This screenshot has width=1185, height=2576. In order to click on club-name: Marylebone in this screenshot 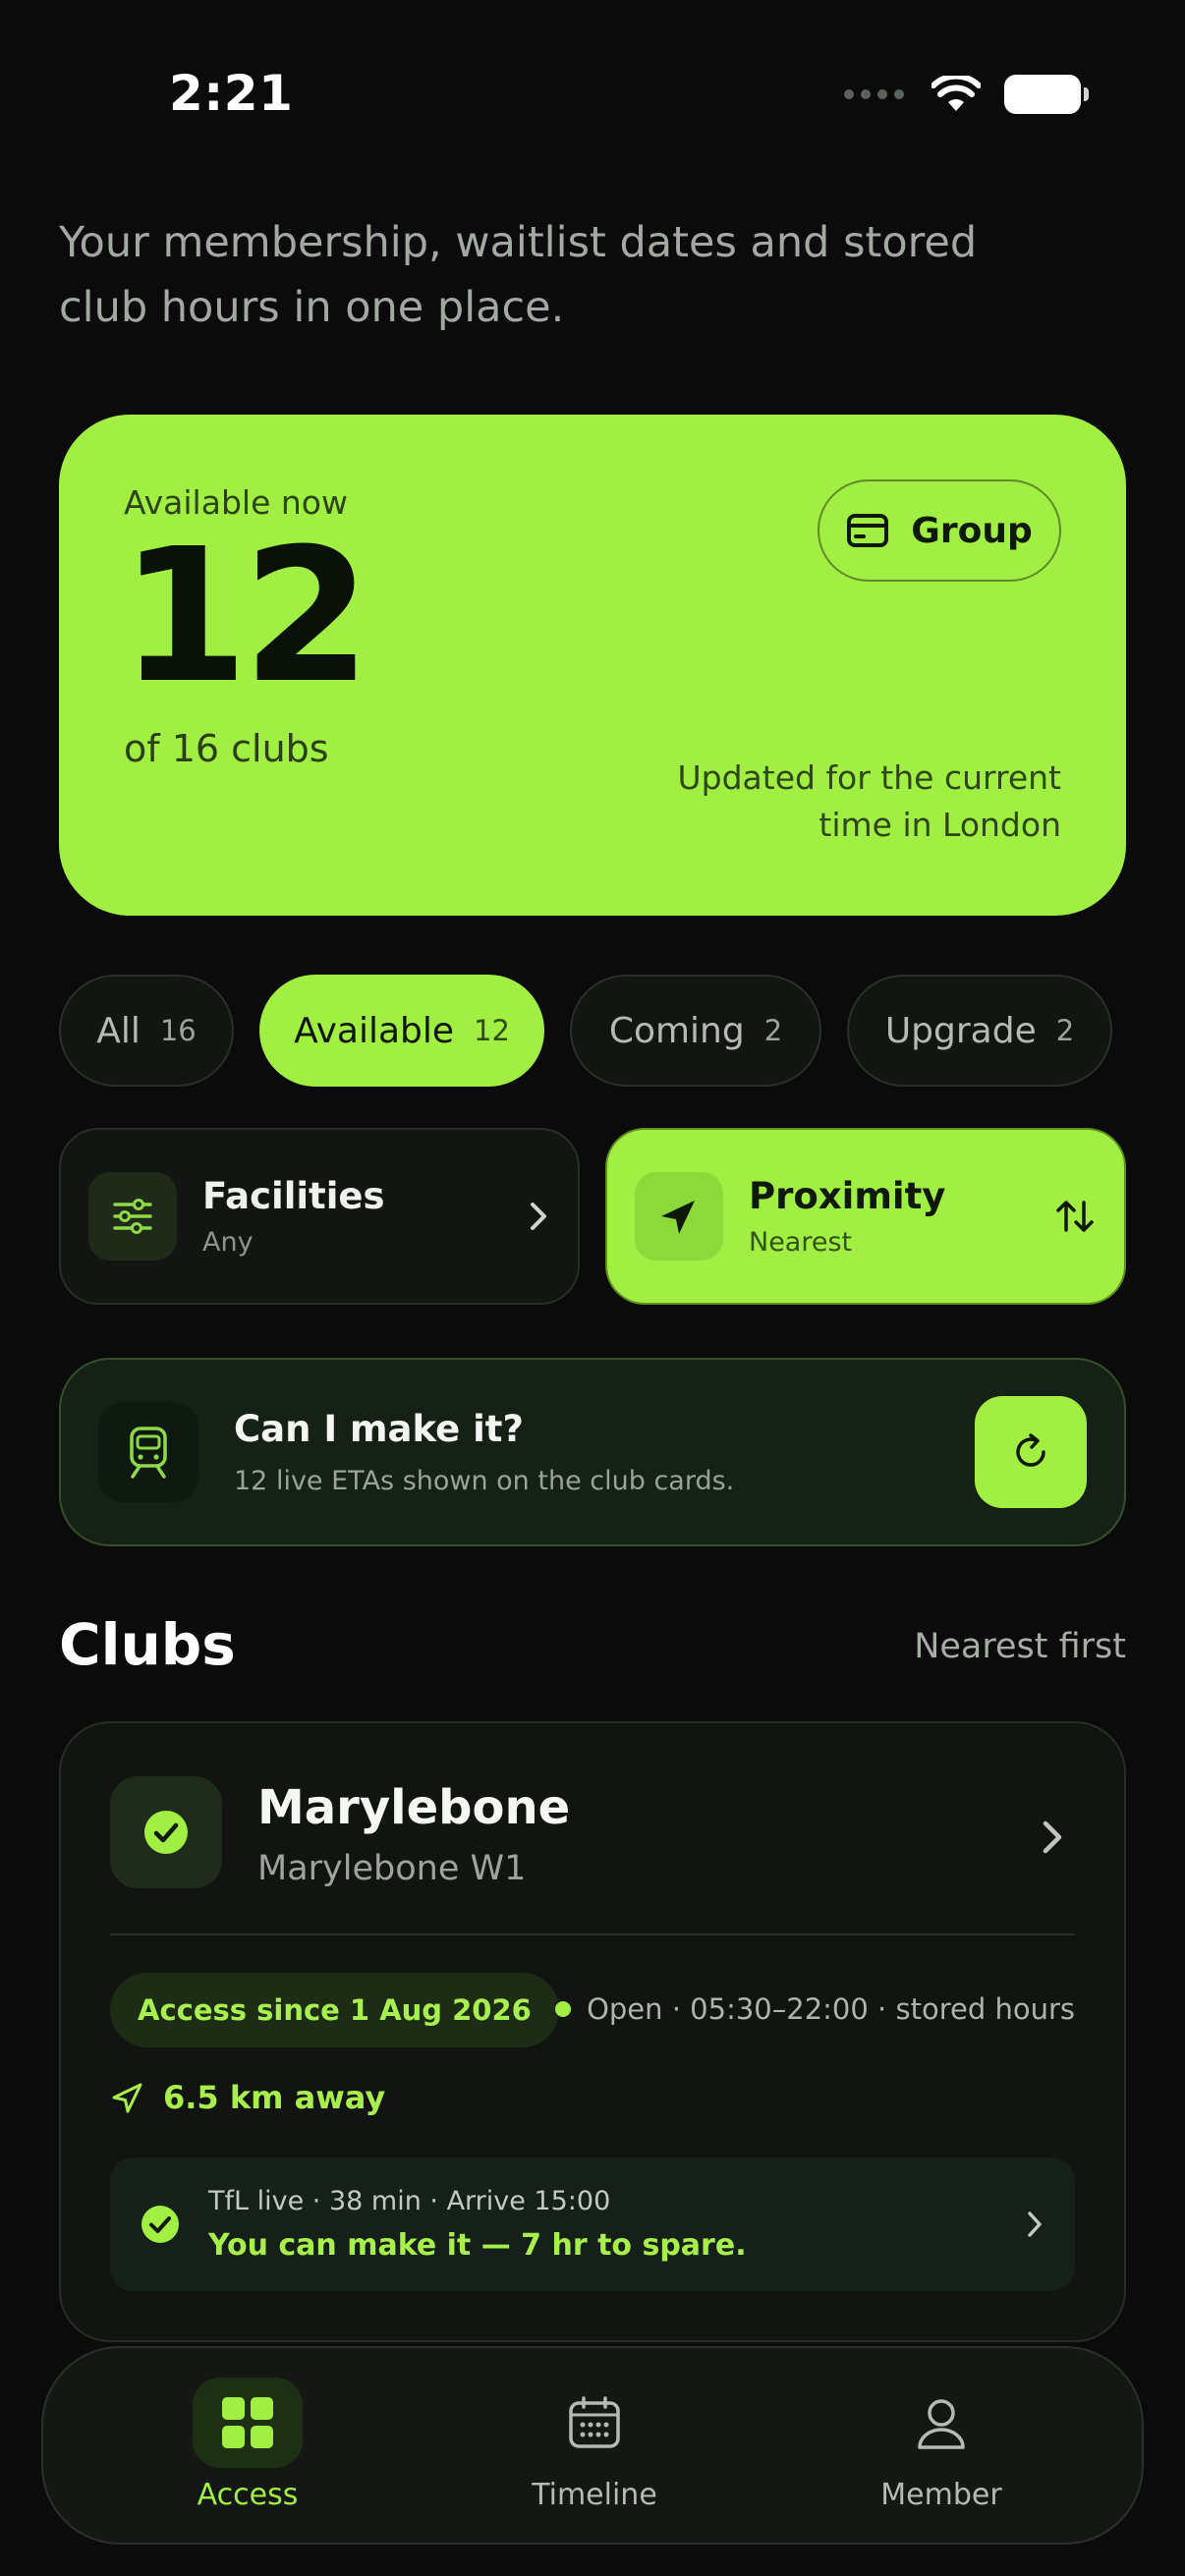, I will do `click(414, 1807)`.